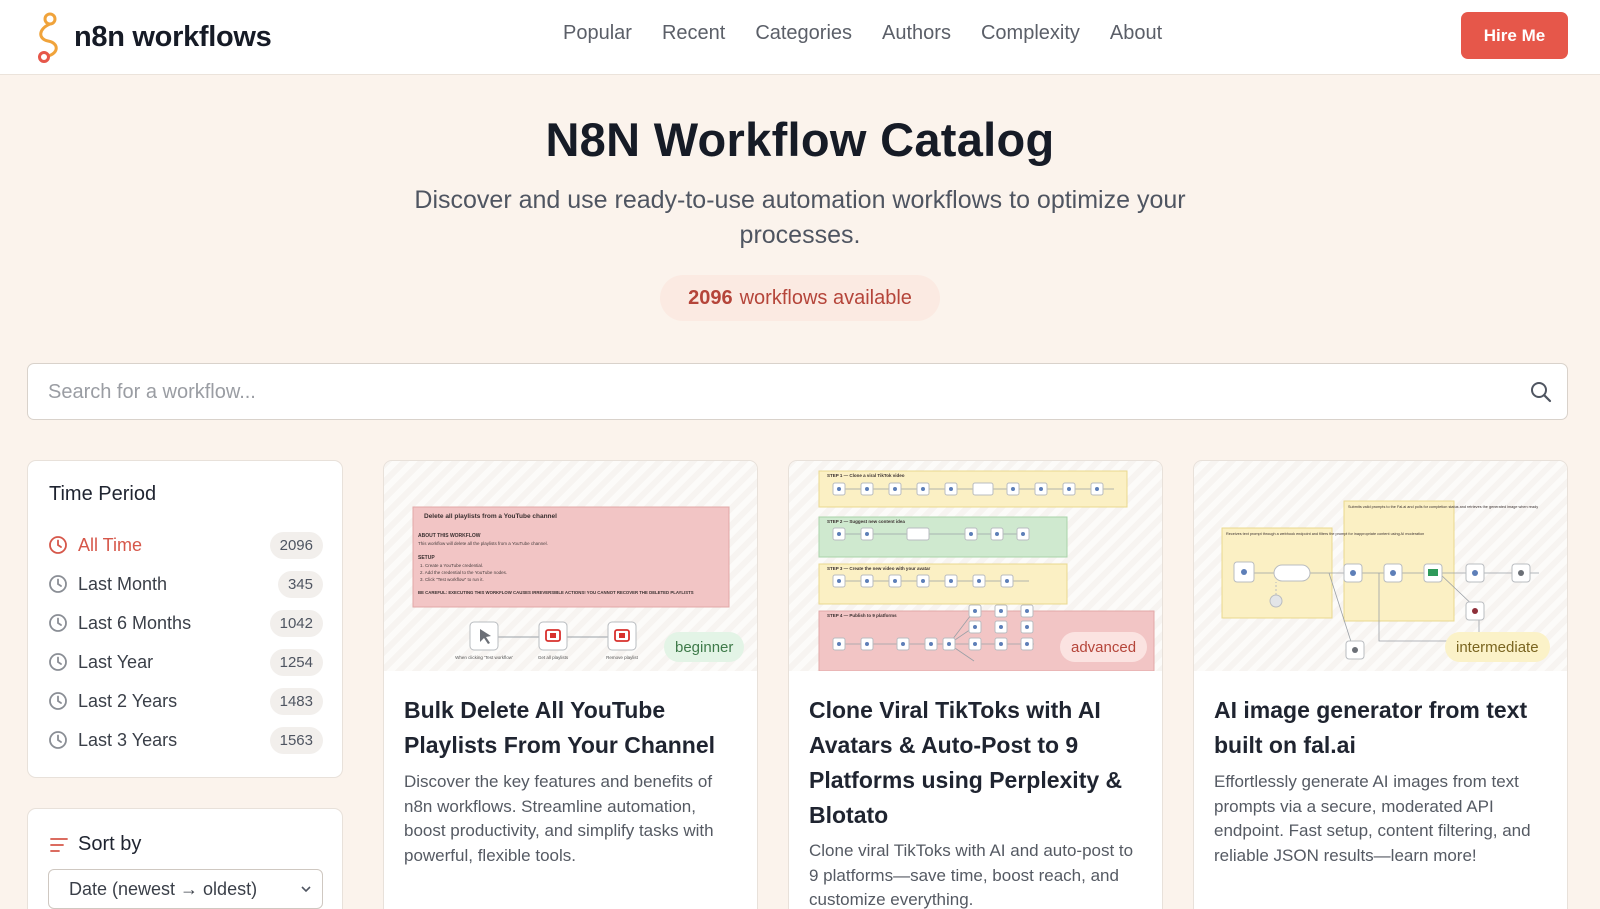  What do you see at coordinates (185, 662) in the screenshot?
I see `period-last-year: Last Year 1254` at bounding box center [185, 662].